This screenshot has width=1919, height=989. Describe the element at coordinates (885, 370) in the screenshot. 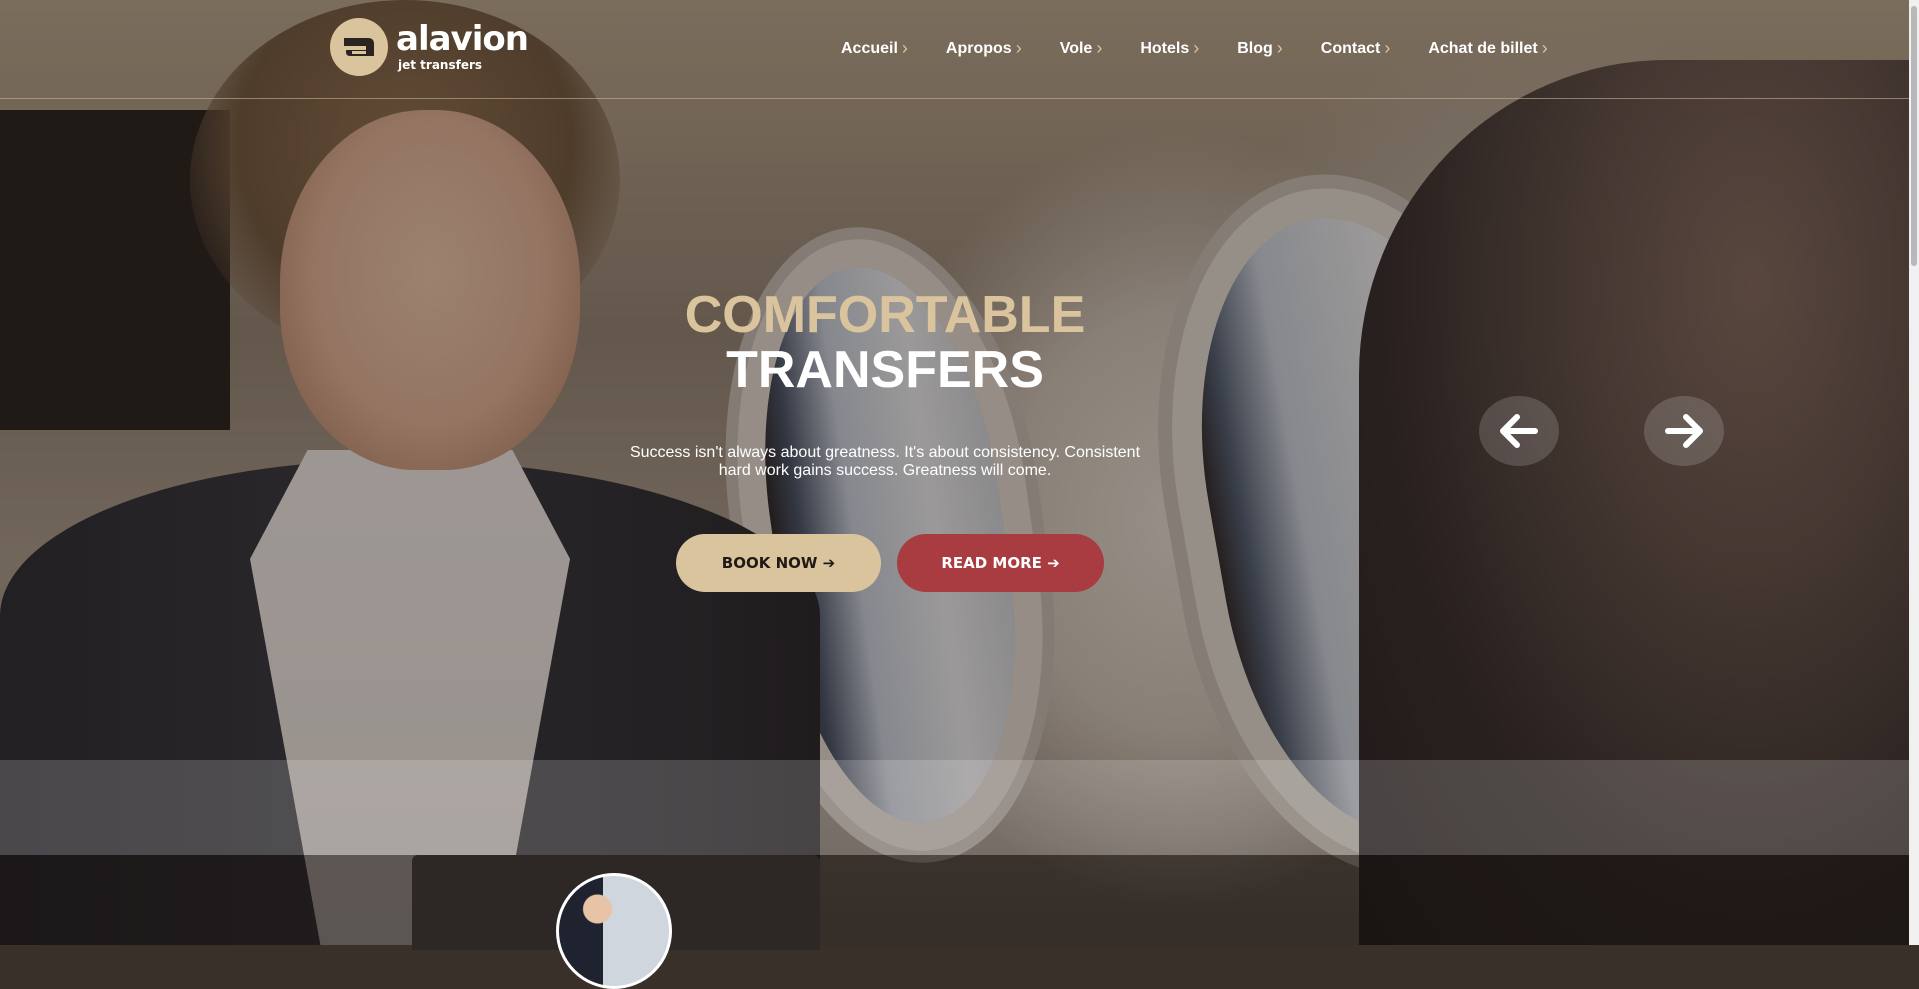

I see `hero-title-line2: TRANSFERS` at that location.